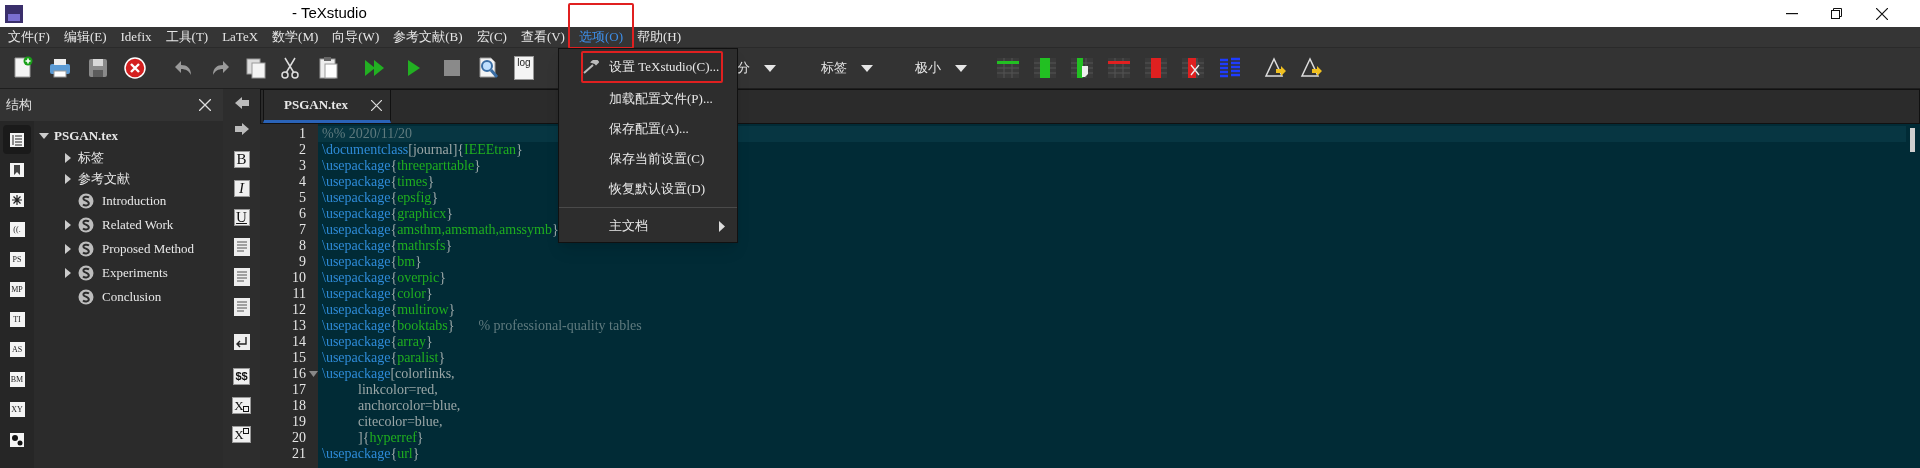 The width and height of the screenshot is (1920, 468). I want to click on new-file-icon, so click(23, 68).